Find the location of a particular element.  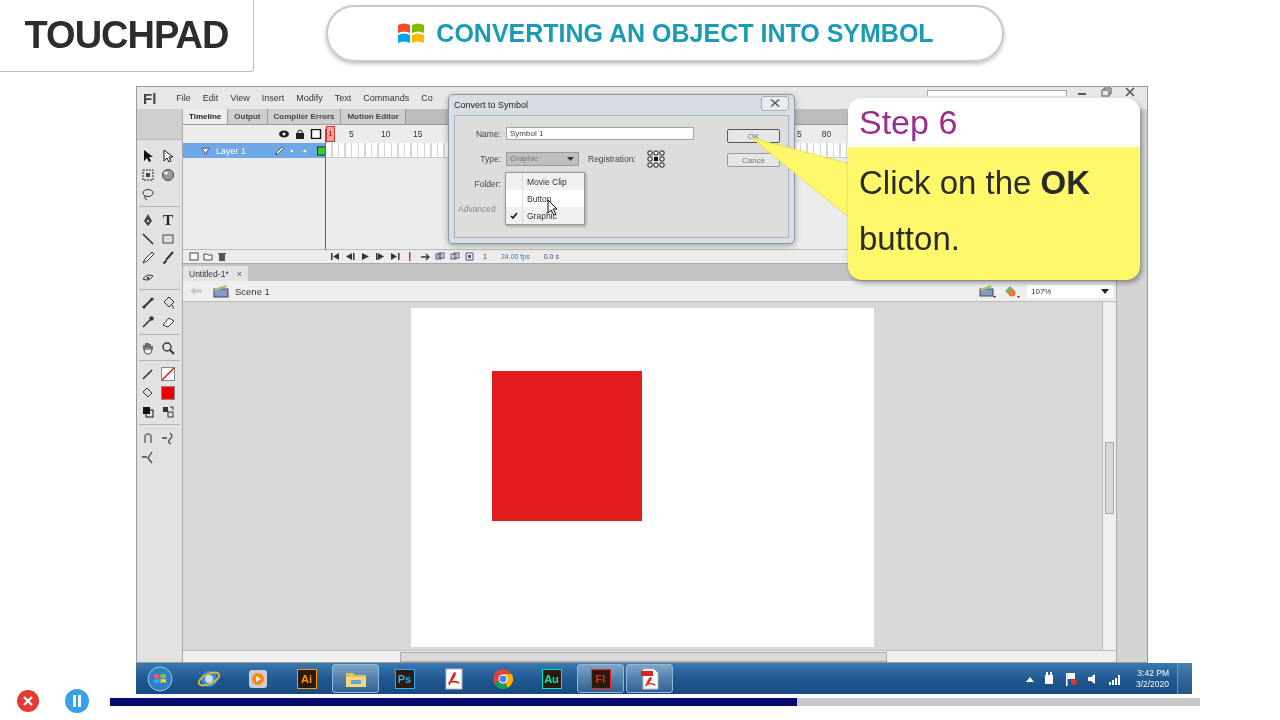

clock-date: 3/2/2020 is located at coordinates (1152, 684).